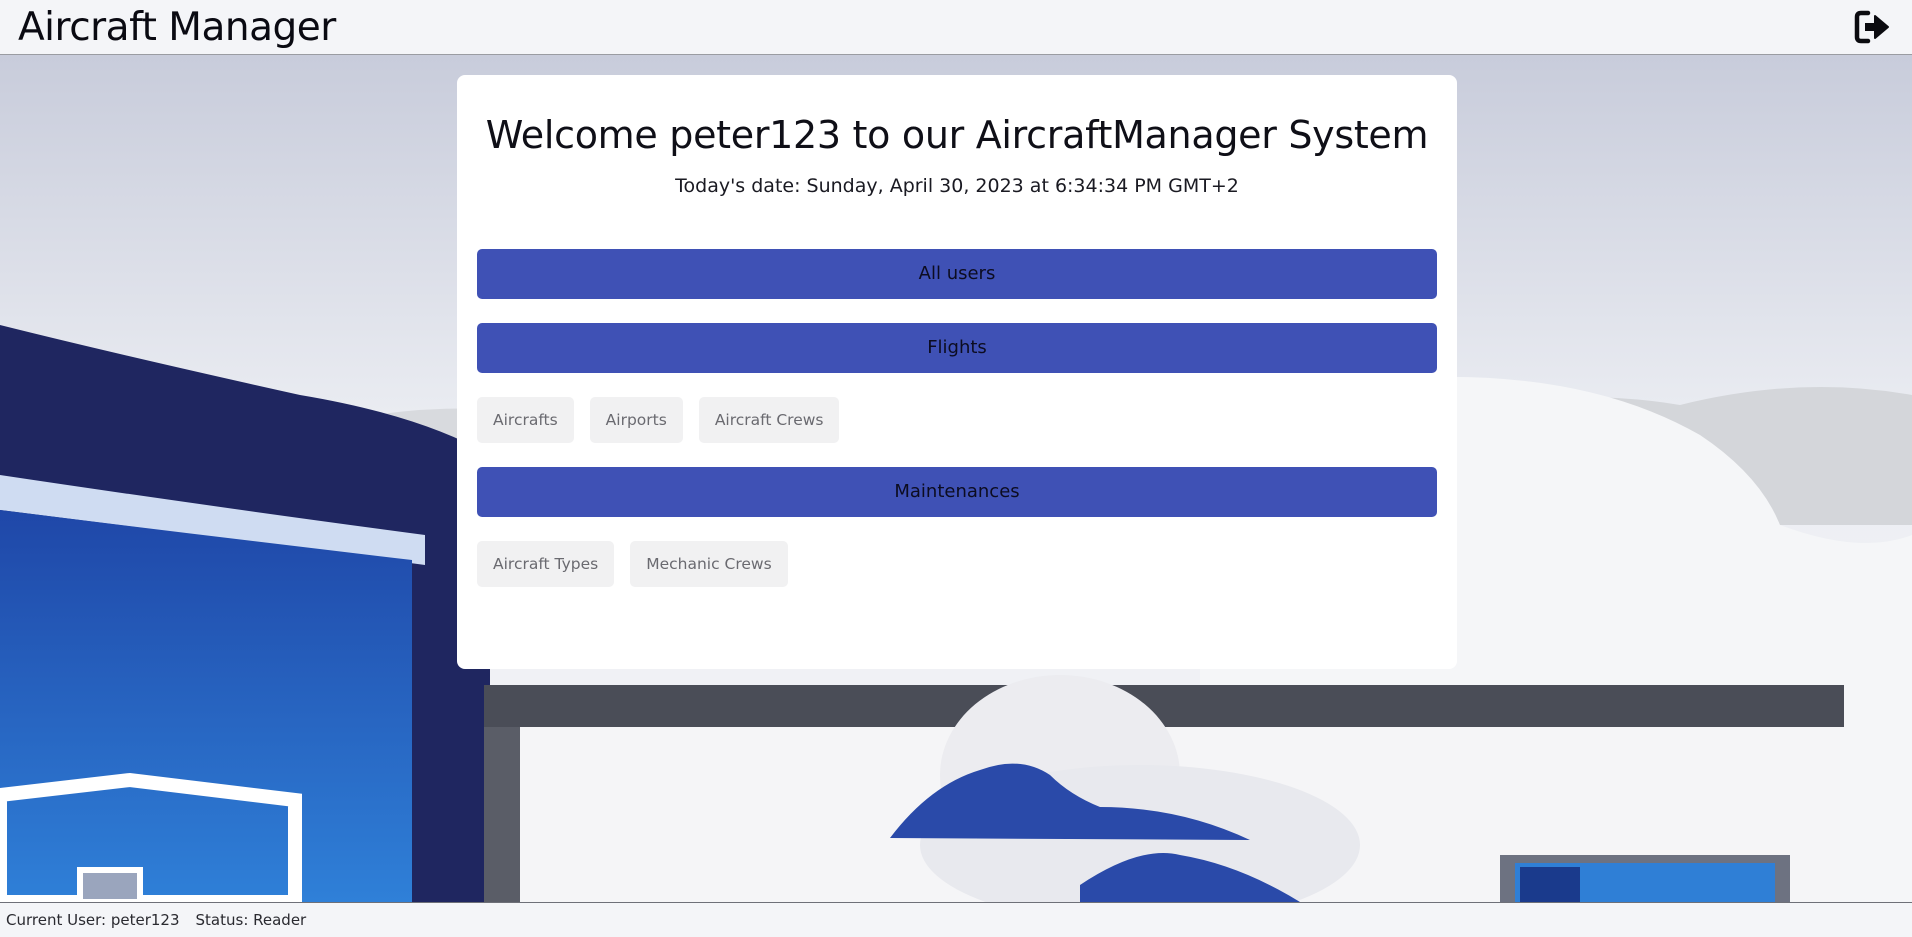 This screenshot has width=1912, height=937. What do you see at coordinates (956, 919) in the screenshot?
I see `status-bar: Current User: peter123 Status: Reader` at bounding box center [956, 919].